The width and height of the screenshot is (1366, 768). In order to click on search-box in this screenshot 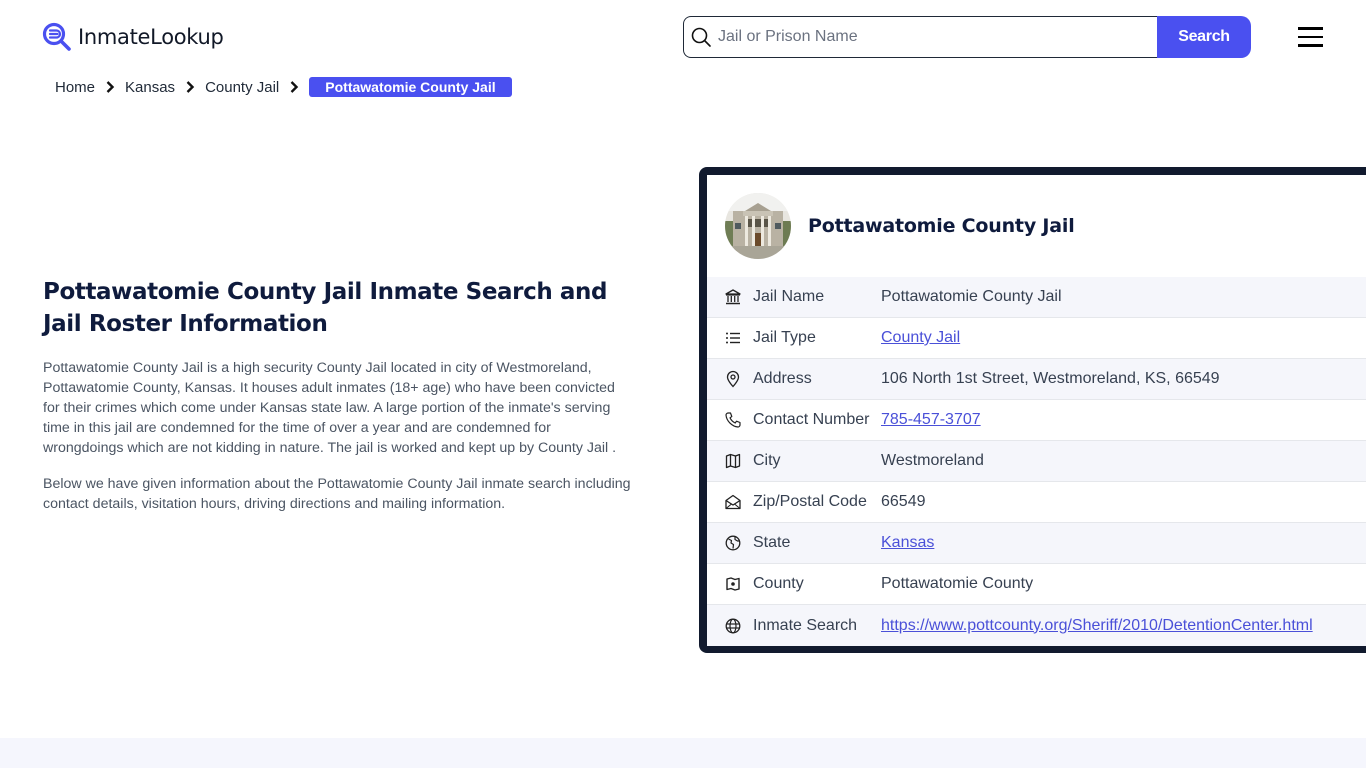, I will do `click(920, 37)`.